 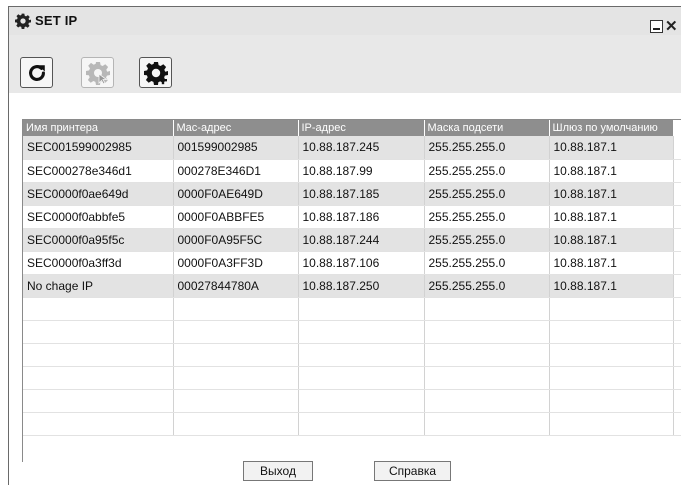 I want to click on exit-button: Выход, so click(x=278, y=471).